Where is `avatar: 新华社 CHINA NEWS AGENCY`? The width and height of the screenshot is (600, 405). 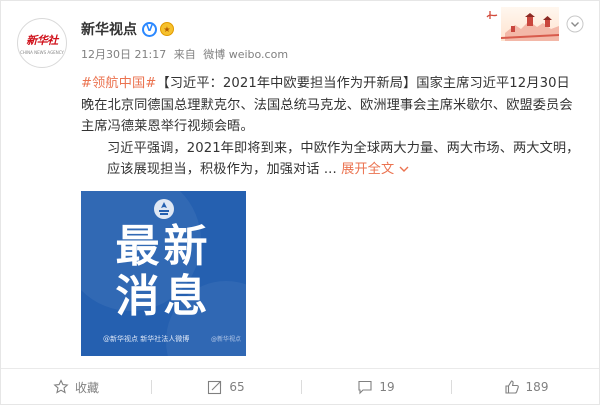
avatar: 新华社 CHINA NEWS AGENCY is located at coordinates (42, 43).